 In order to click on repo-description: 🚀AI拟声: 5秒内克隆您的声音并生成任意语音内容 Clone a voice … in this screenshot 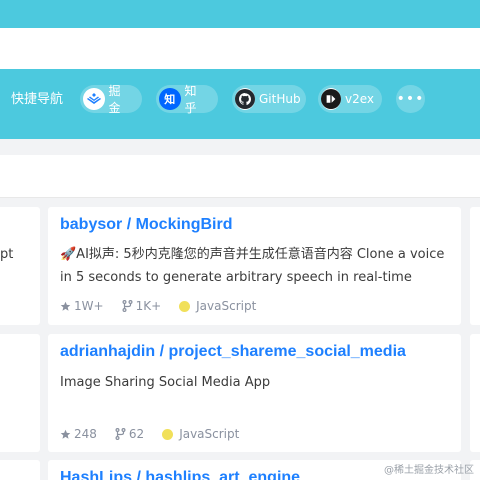, I will do `click(252, 266)`.